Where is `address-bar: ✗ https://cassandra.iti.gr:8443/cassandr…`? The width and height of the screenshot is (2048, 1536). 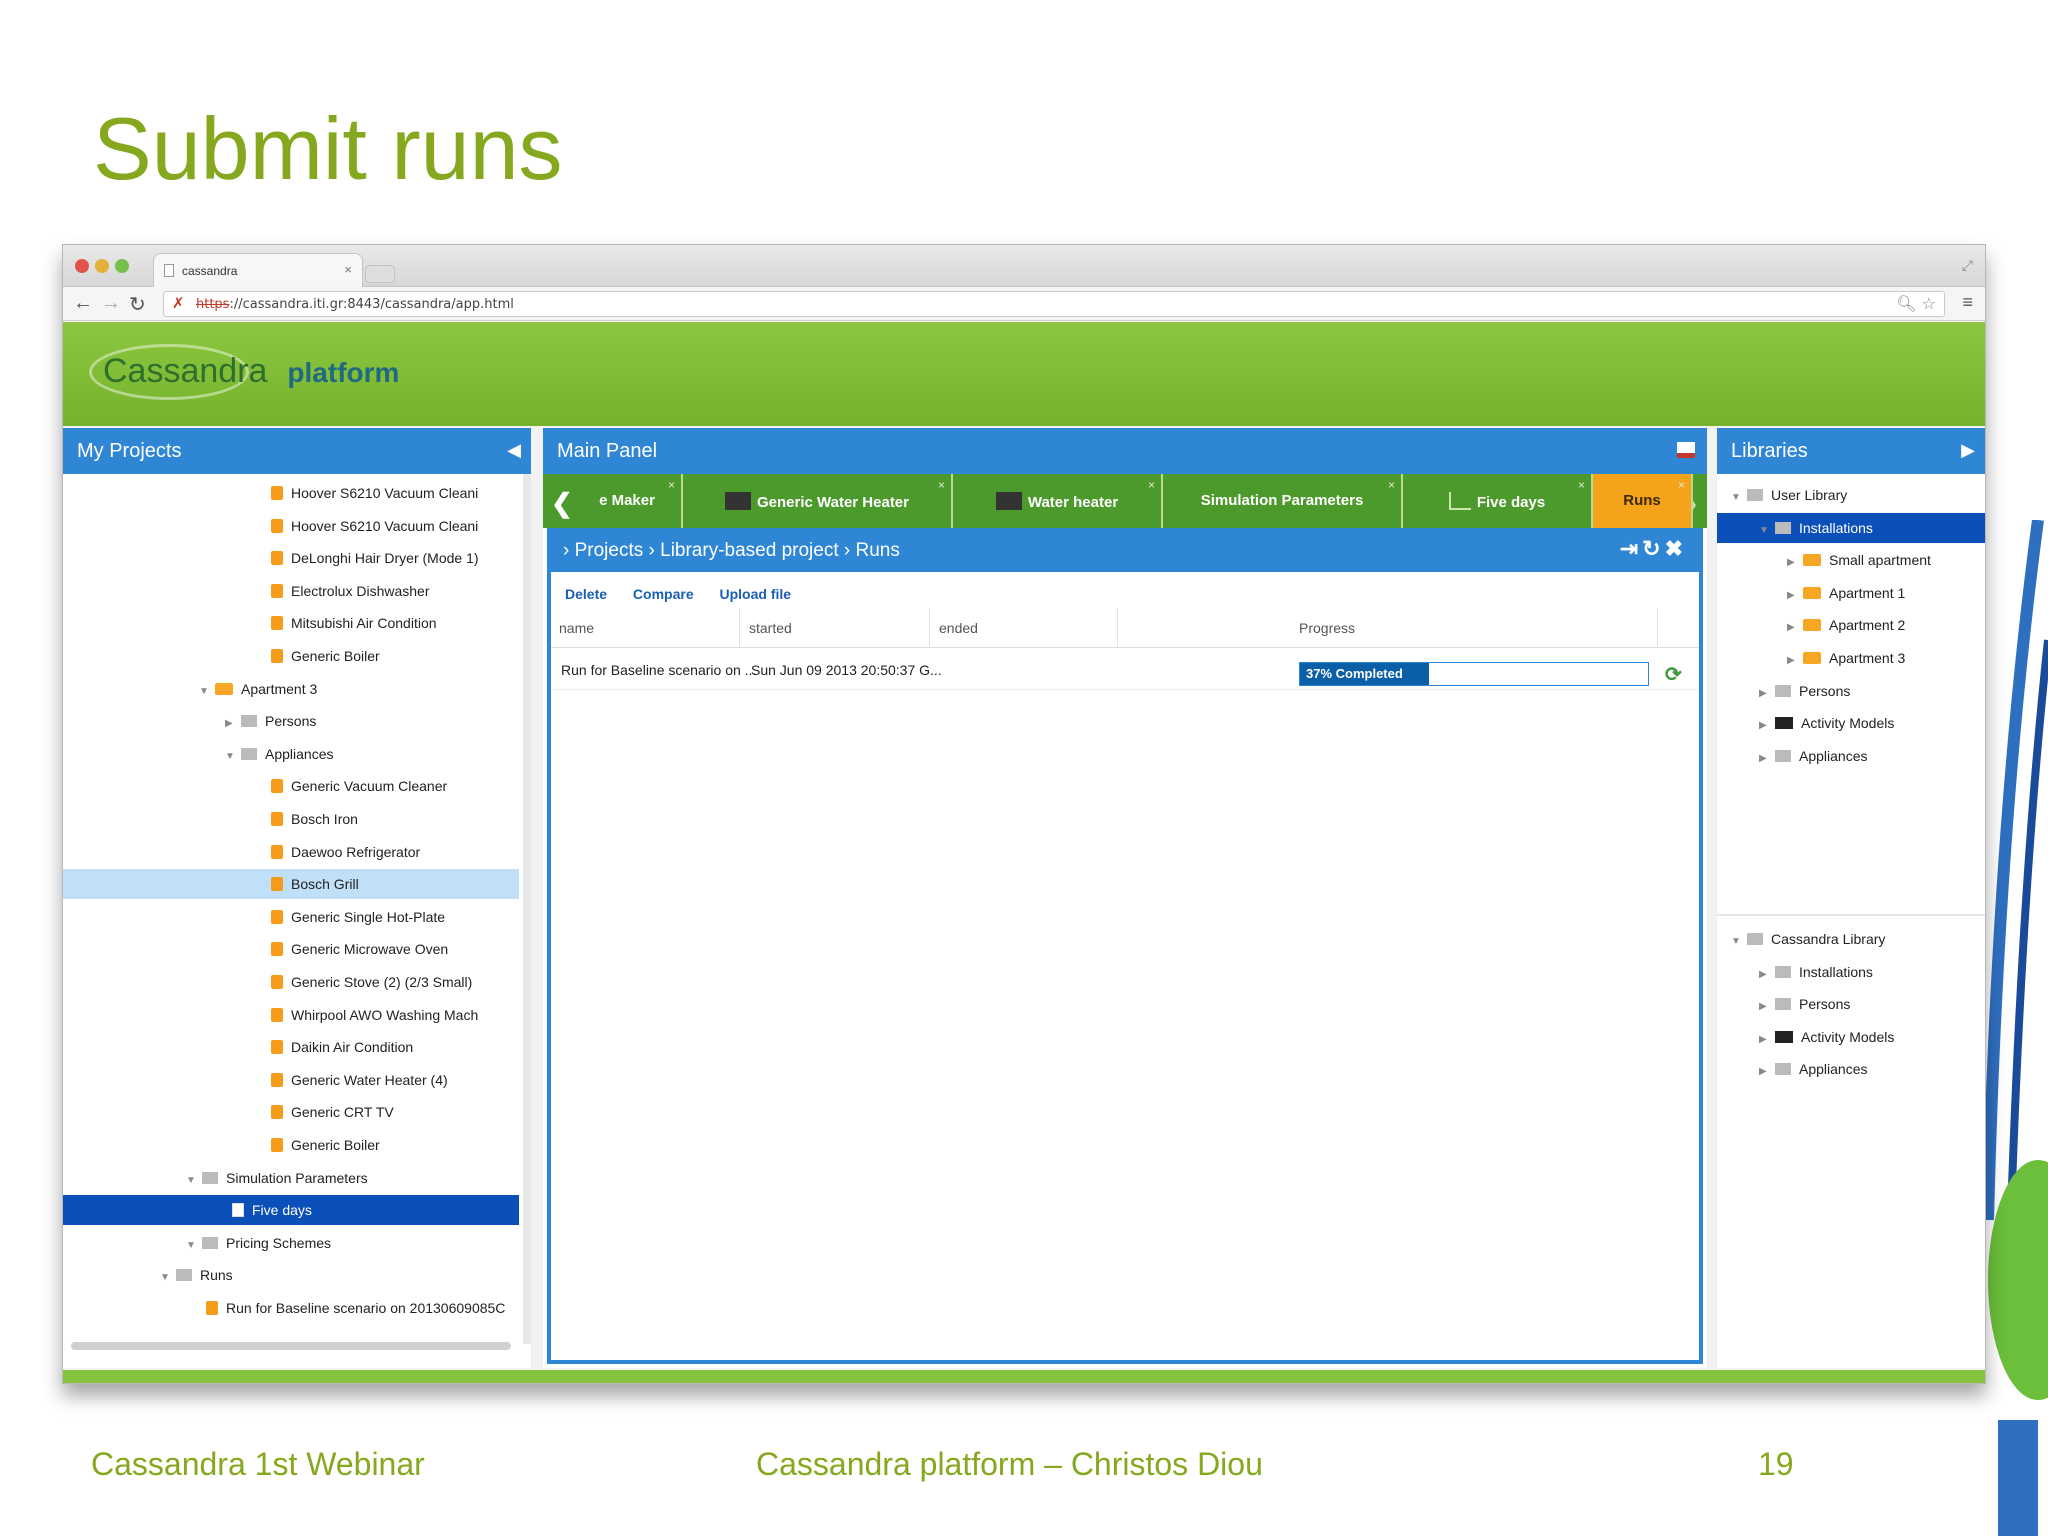 address-bar: ✗ https://cassandra.iti.gr:8443/cassandr… is located at coordinates (1054, 304).